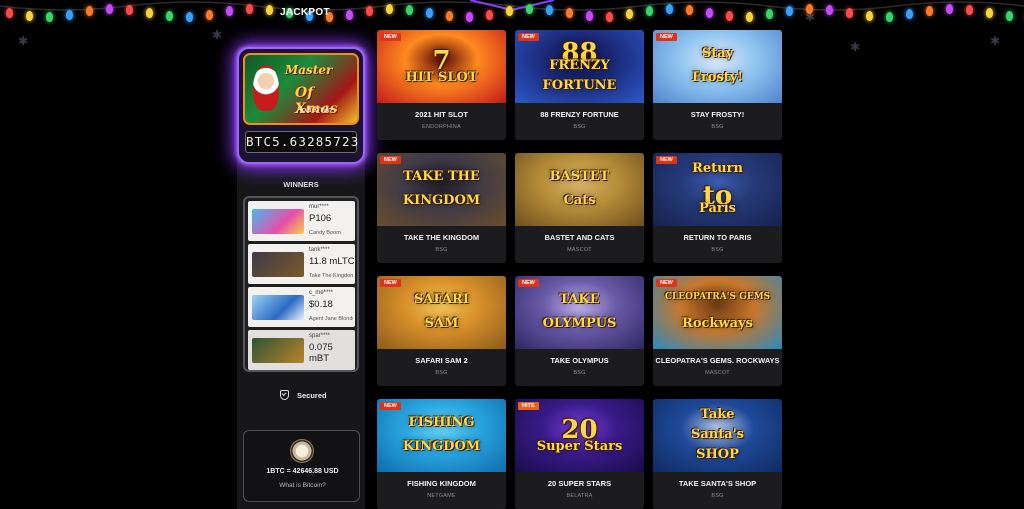 The width and height of the screenshot is (1024, 509). I want to click on game-card: Return to Paris NEW RETURN TO PARIS BSG, so click(717, 208).